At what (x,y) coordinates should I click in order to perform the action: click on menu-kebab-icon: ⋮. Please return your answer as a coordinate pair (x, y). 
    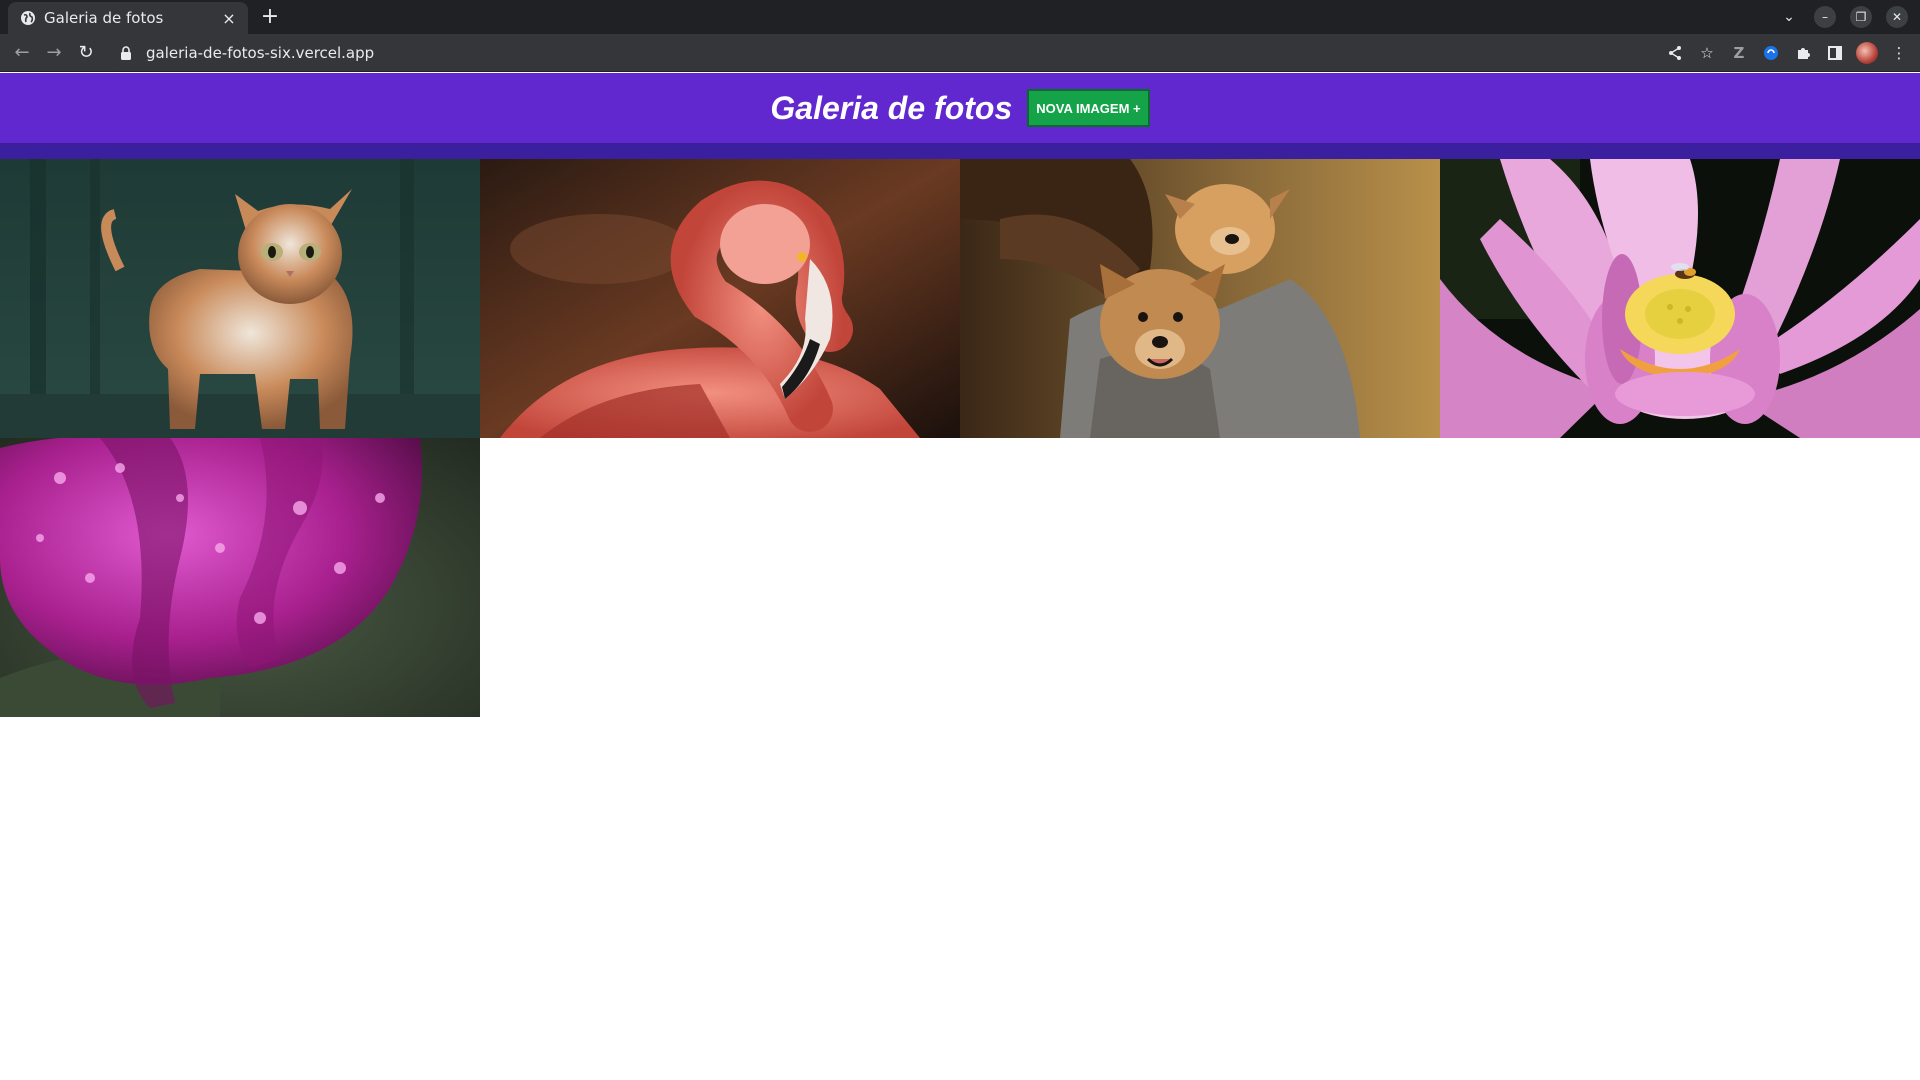
    Looking at the image, I should click on (1899, 53).